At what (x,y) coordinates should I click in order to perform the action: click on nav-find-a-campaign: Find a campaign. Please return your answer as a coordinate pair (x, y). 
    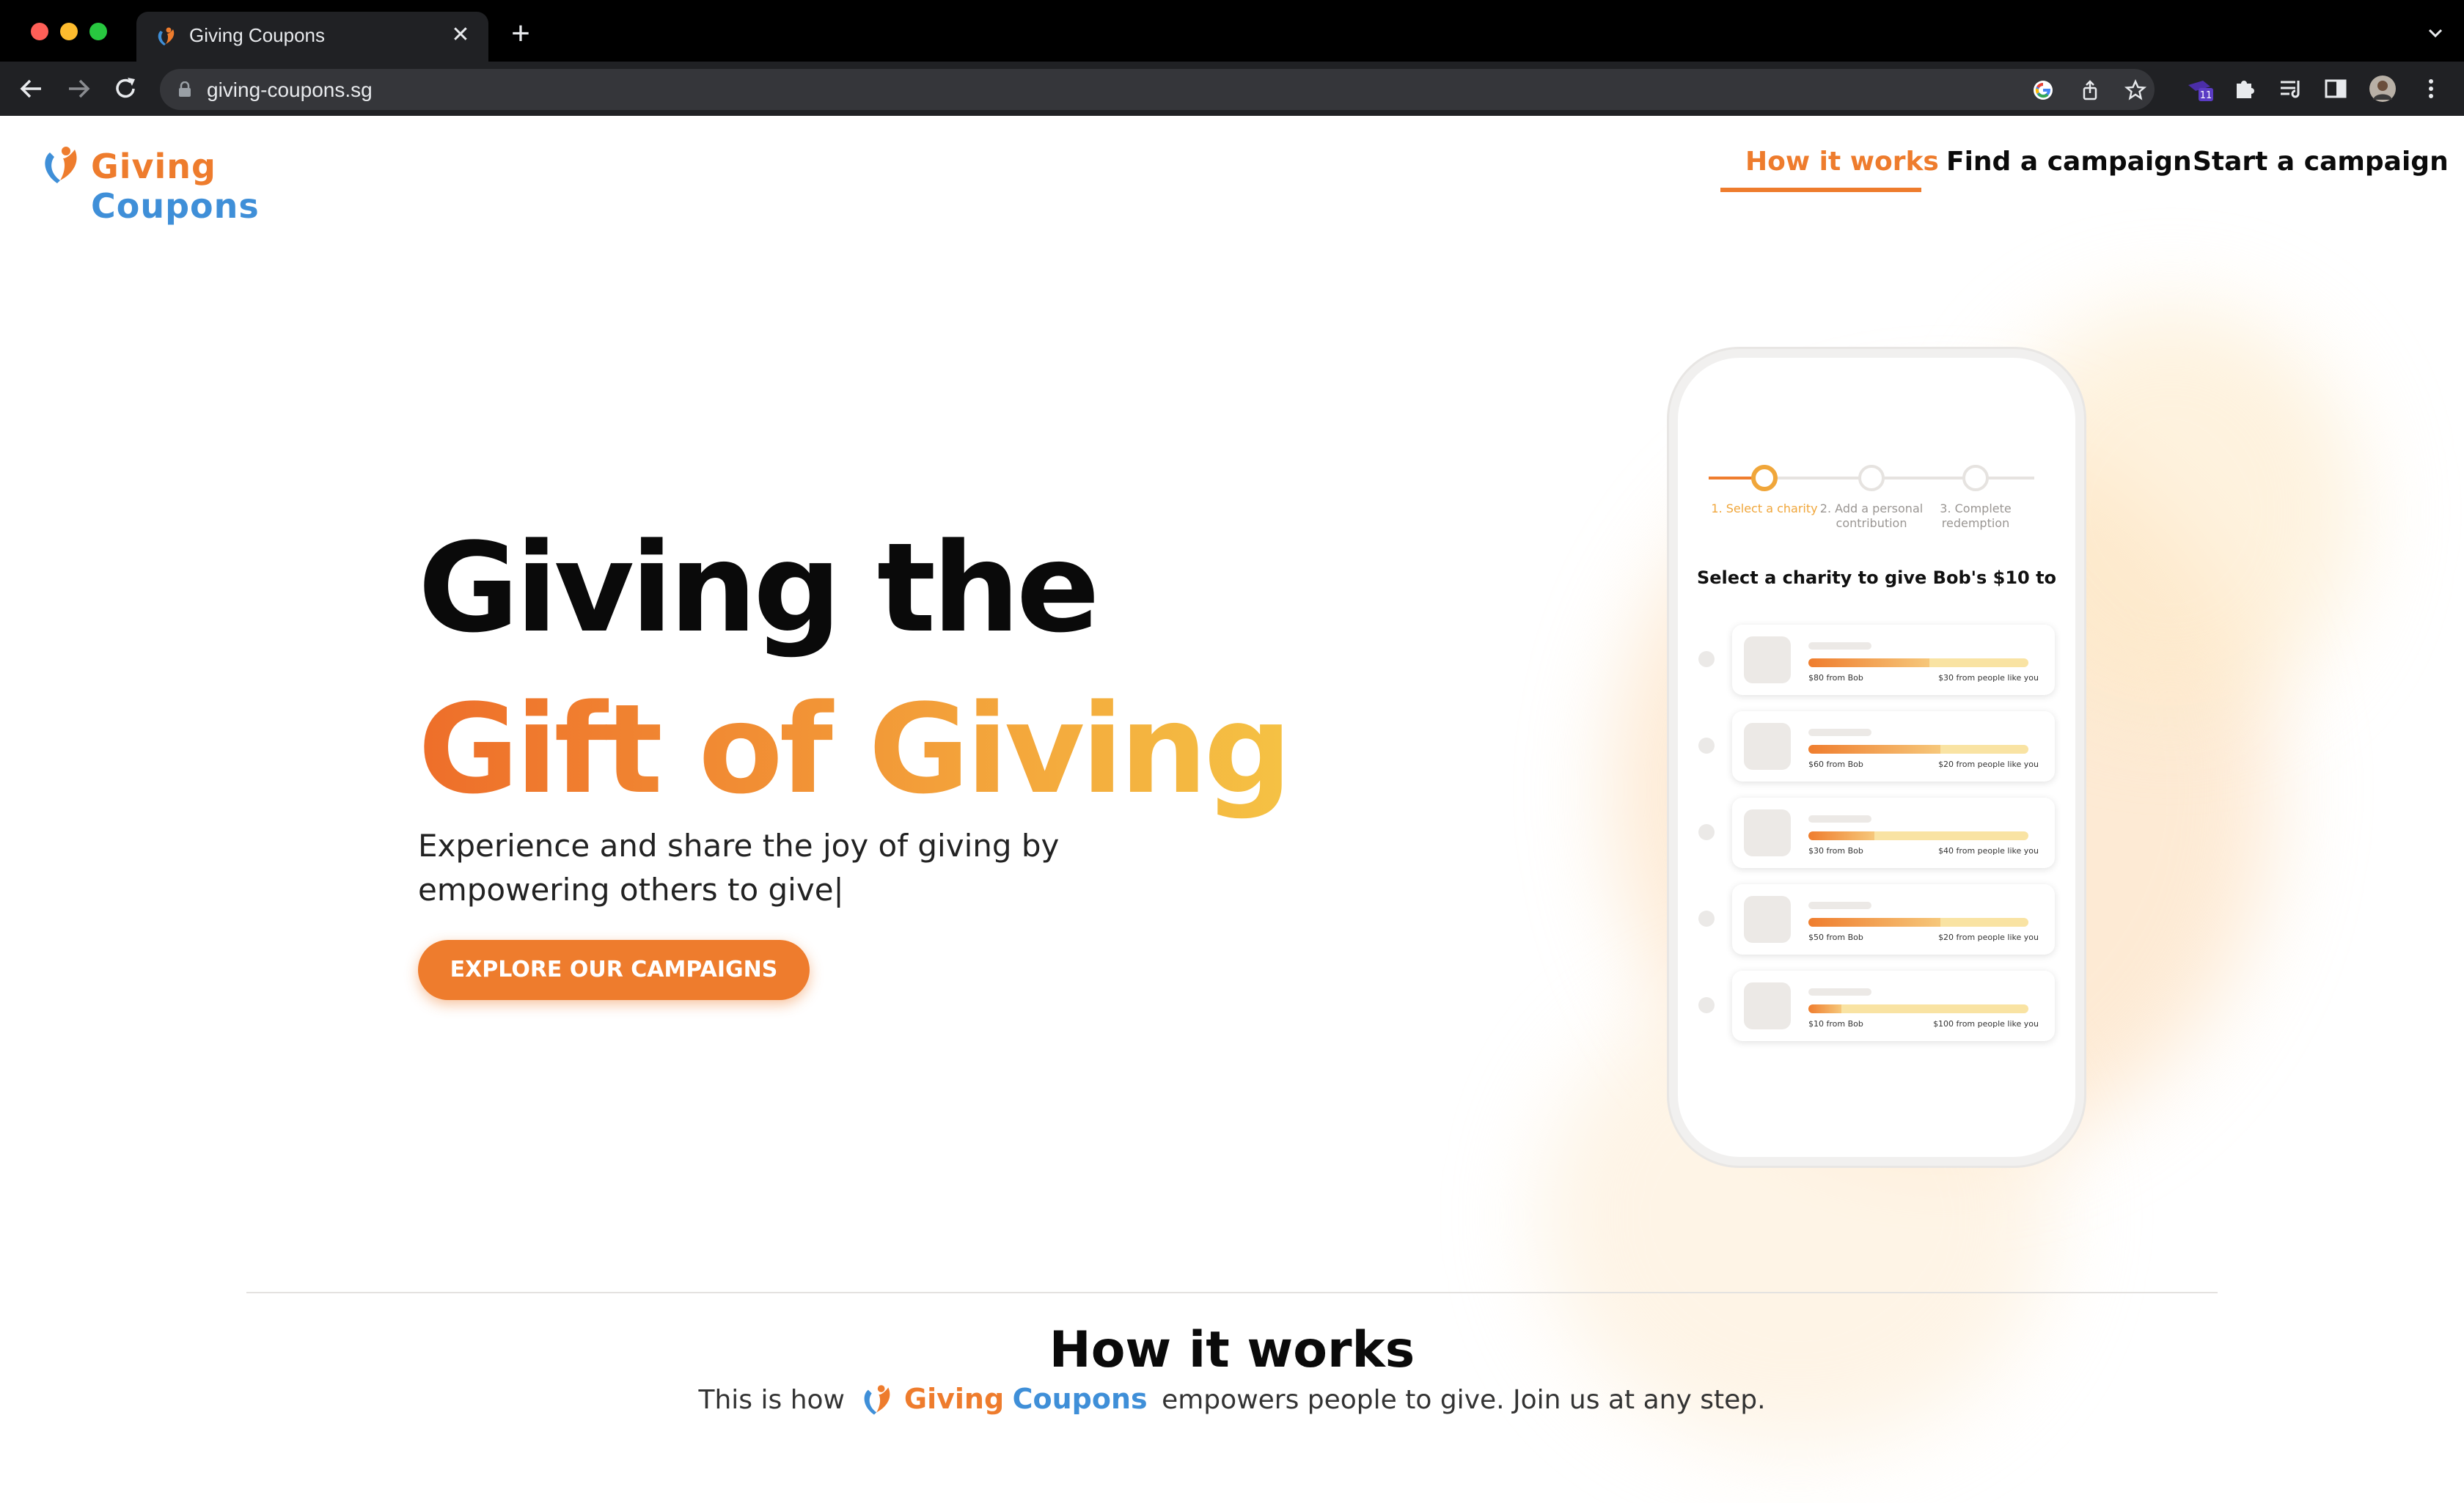
    Looking at the image, I should click on (2069, 162).